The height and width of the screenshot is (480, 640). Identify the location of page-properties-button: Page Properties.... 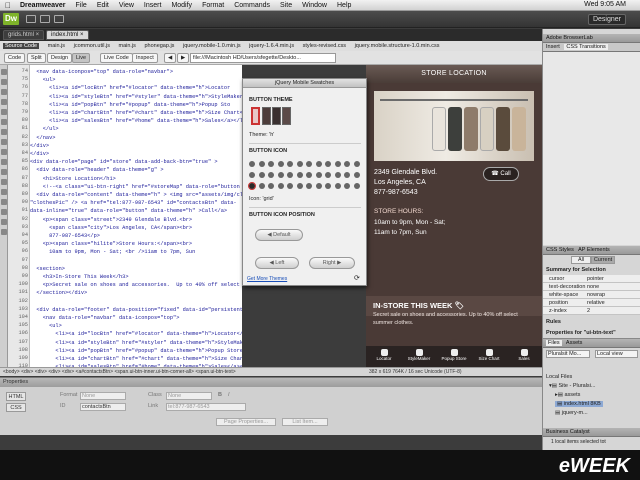
(246, 422).